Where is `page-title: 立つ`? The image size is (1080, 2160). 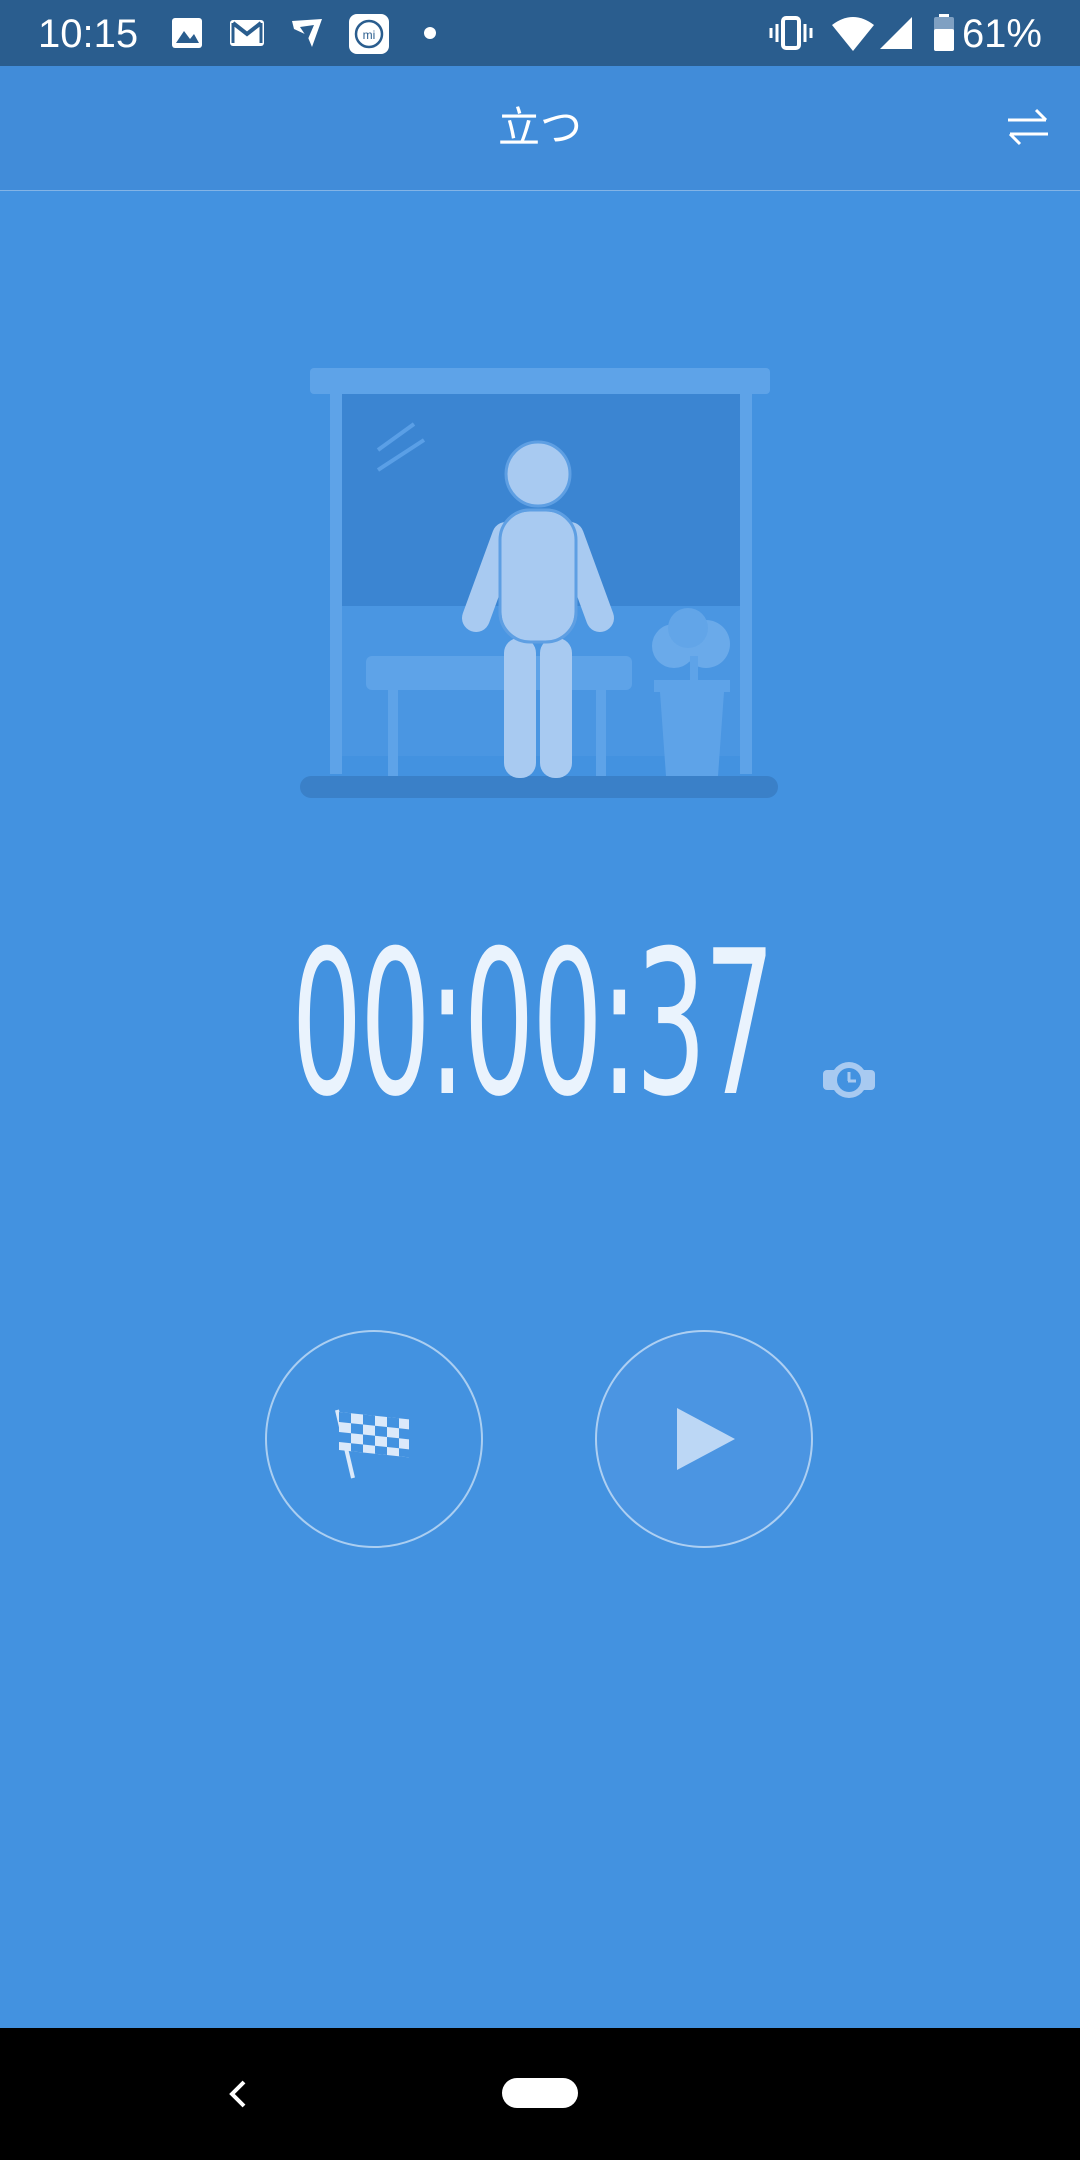
page-title: 立つ is located at coordinates (539, 127).